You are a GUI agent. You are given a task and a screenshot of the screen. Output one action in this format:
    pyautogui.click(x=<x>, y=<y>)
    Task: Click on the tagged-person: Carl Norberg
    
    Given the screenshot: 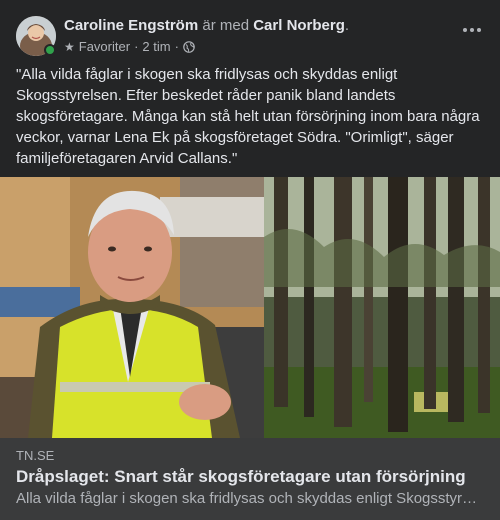 What is the action you would take?
    pyautogui.click(x=299, y=25)
    